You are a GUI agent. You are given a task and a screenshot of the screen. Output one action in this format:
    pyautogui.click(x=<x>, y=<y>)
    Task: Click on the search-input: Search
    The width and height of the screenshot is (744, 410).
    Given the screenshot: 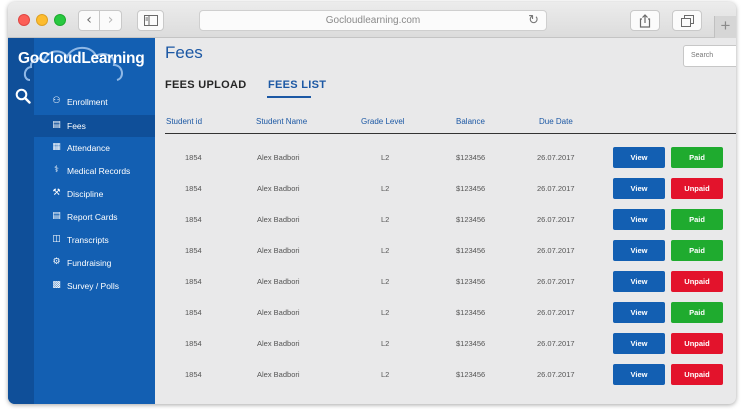 What is the action you would take?
    pyautogui.click(x=709, y=56)
    